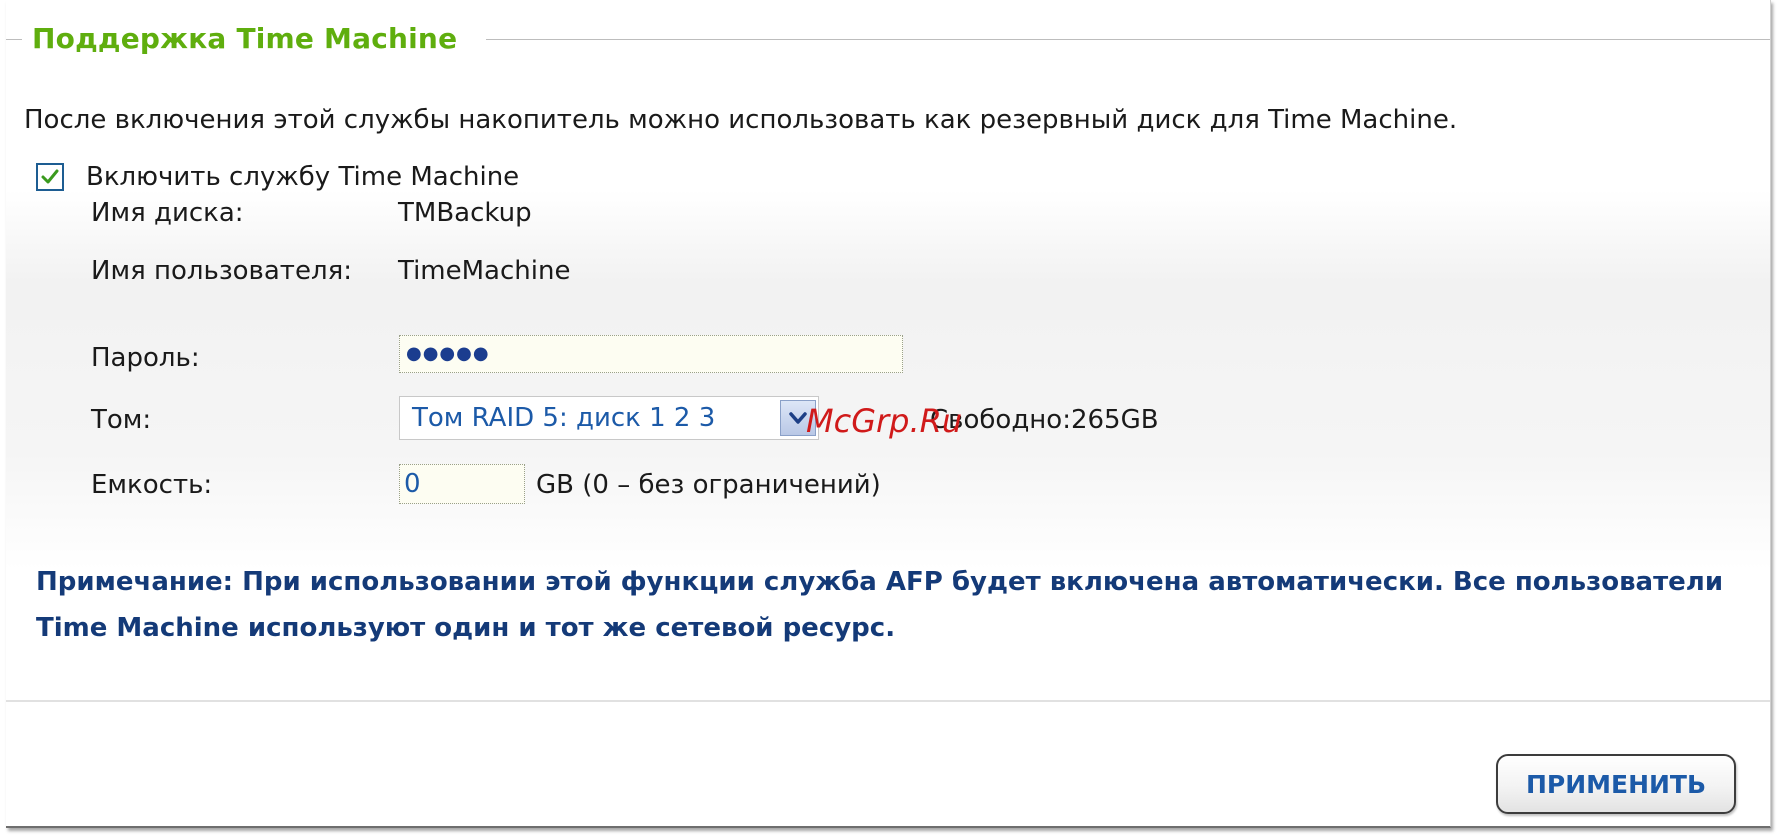 The height and width of the screenshot is (838, 1786). Describe the element at coordinates (14, 39) in the screenshot. I see `legend-line-left` at that location.